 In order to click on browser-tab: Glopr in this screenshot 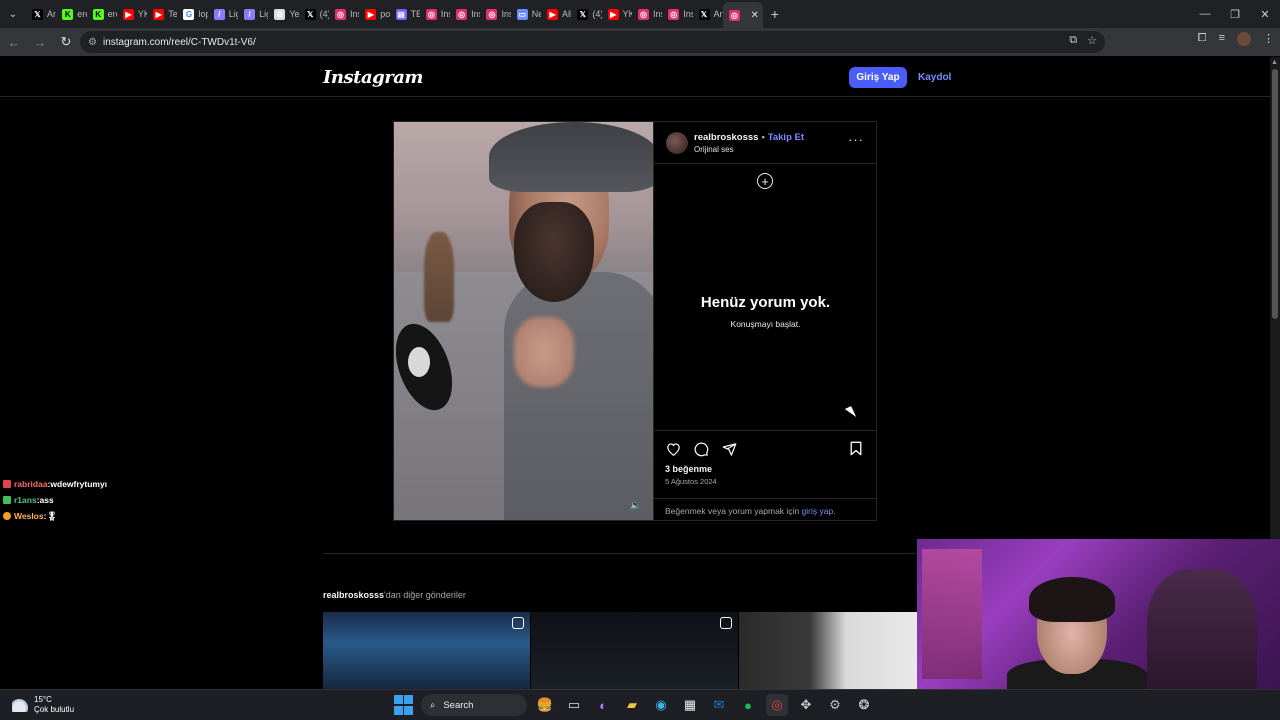, I will do `click(192, 14)`.